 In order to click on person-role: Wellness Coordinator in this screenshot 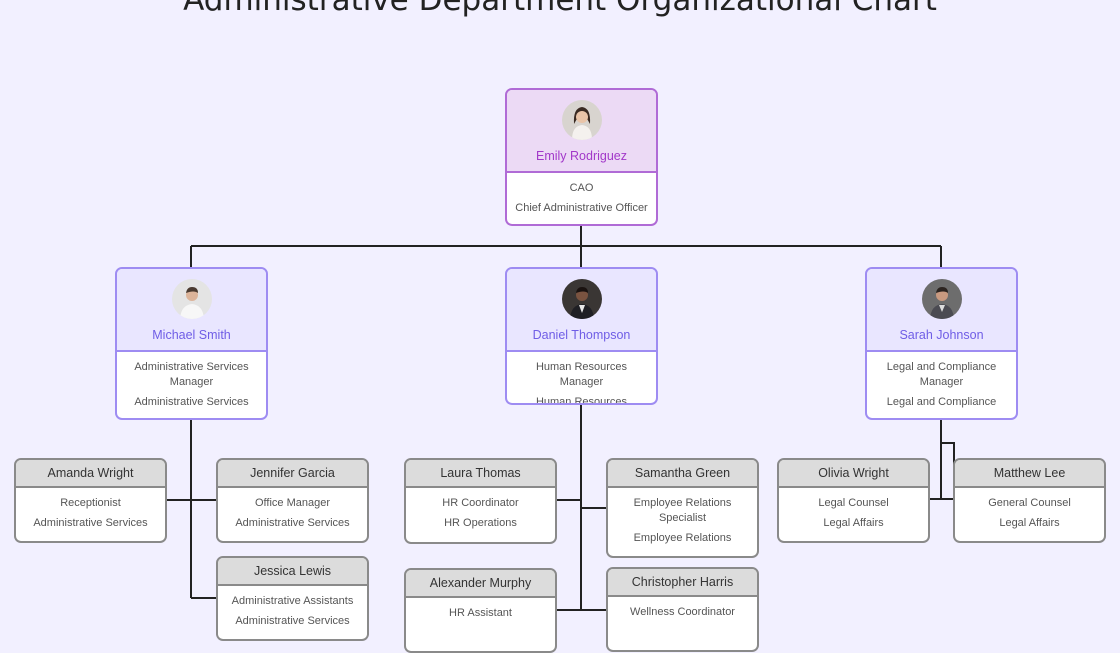, I will do `click(682, 612)`.